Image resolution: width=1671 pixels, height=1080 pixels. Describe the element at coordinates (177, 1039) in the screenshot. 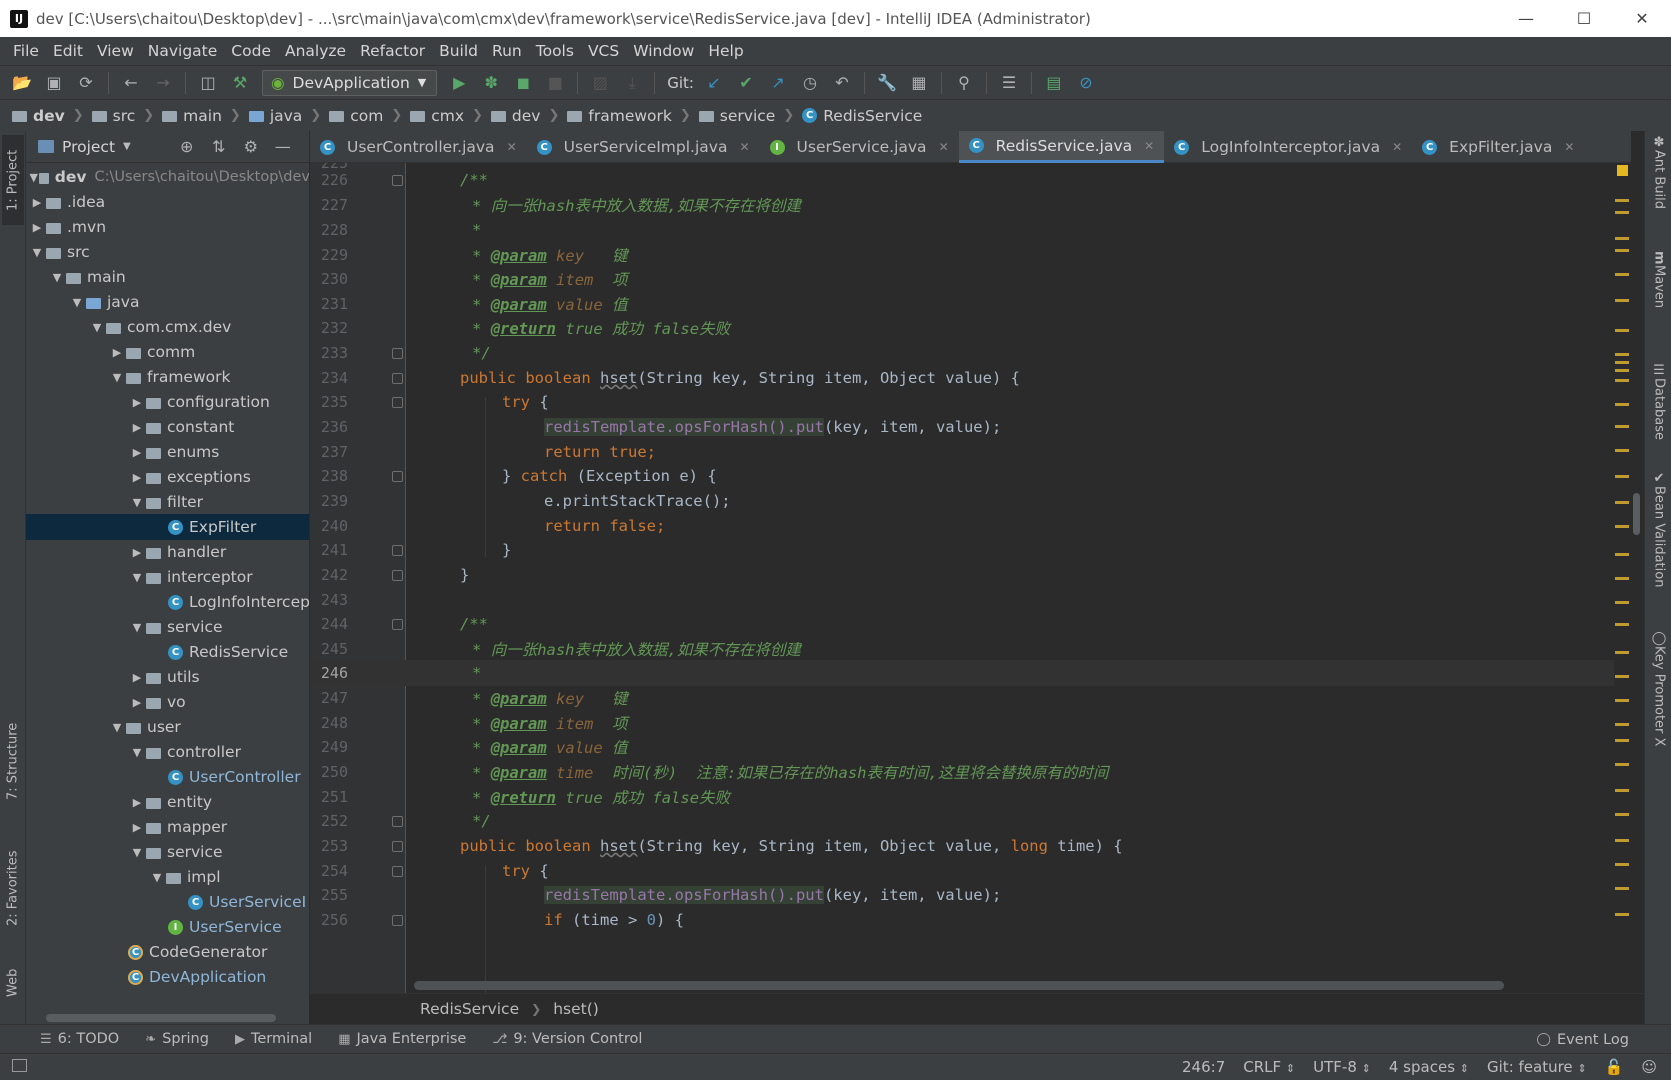

I see `tool-tab-spring: ❧ Spring` at that location.